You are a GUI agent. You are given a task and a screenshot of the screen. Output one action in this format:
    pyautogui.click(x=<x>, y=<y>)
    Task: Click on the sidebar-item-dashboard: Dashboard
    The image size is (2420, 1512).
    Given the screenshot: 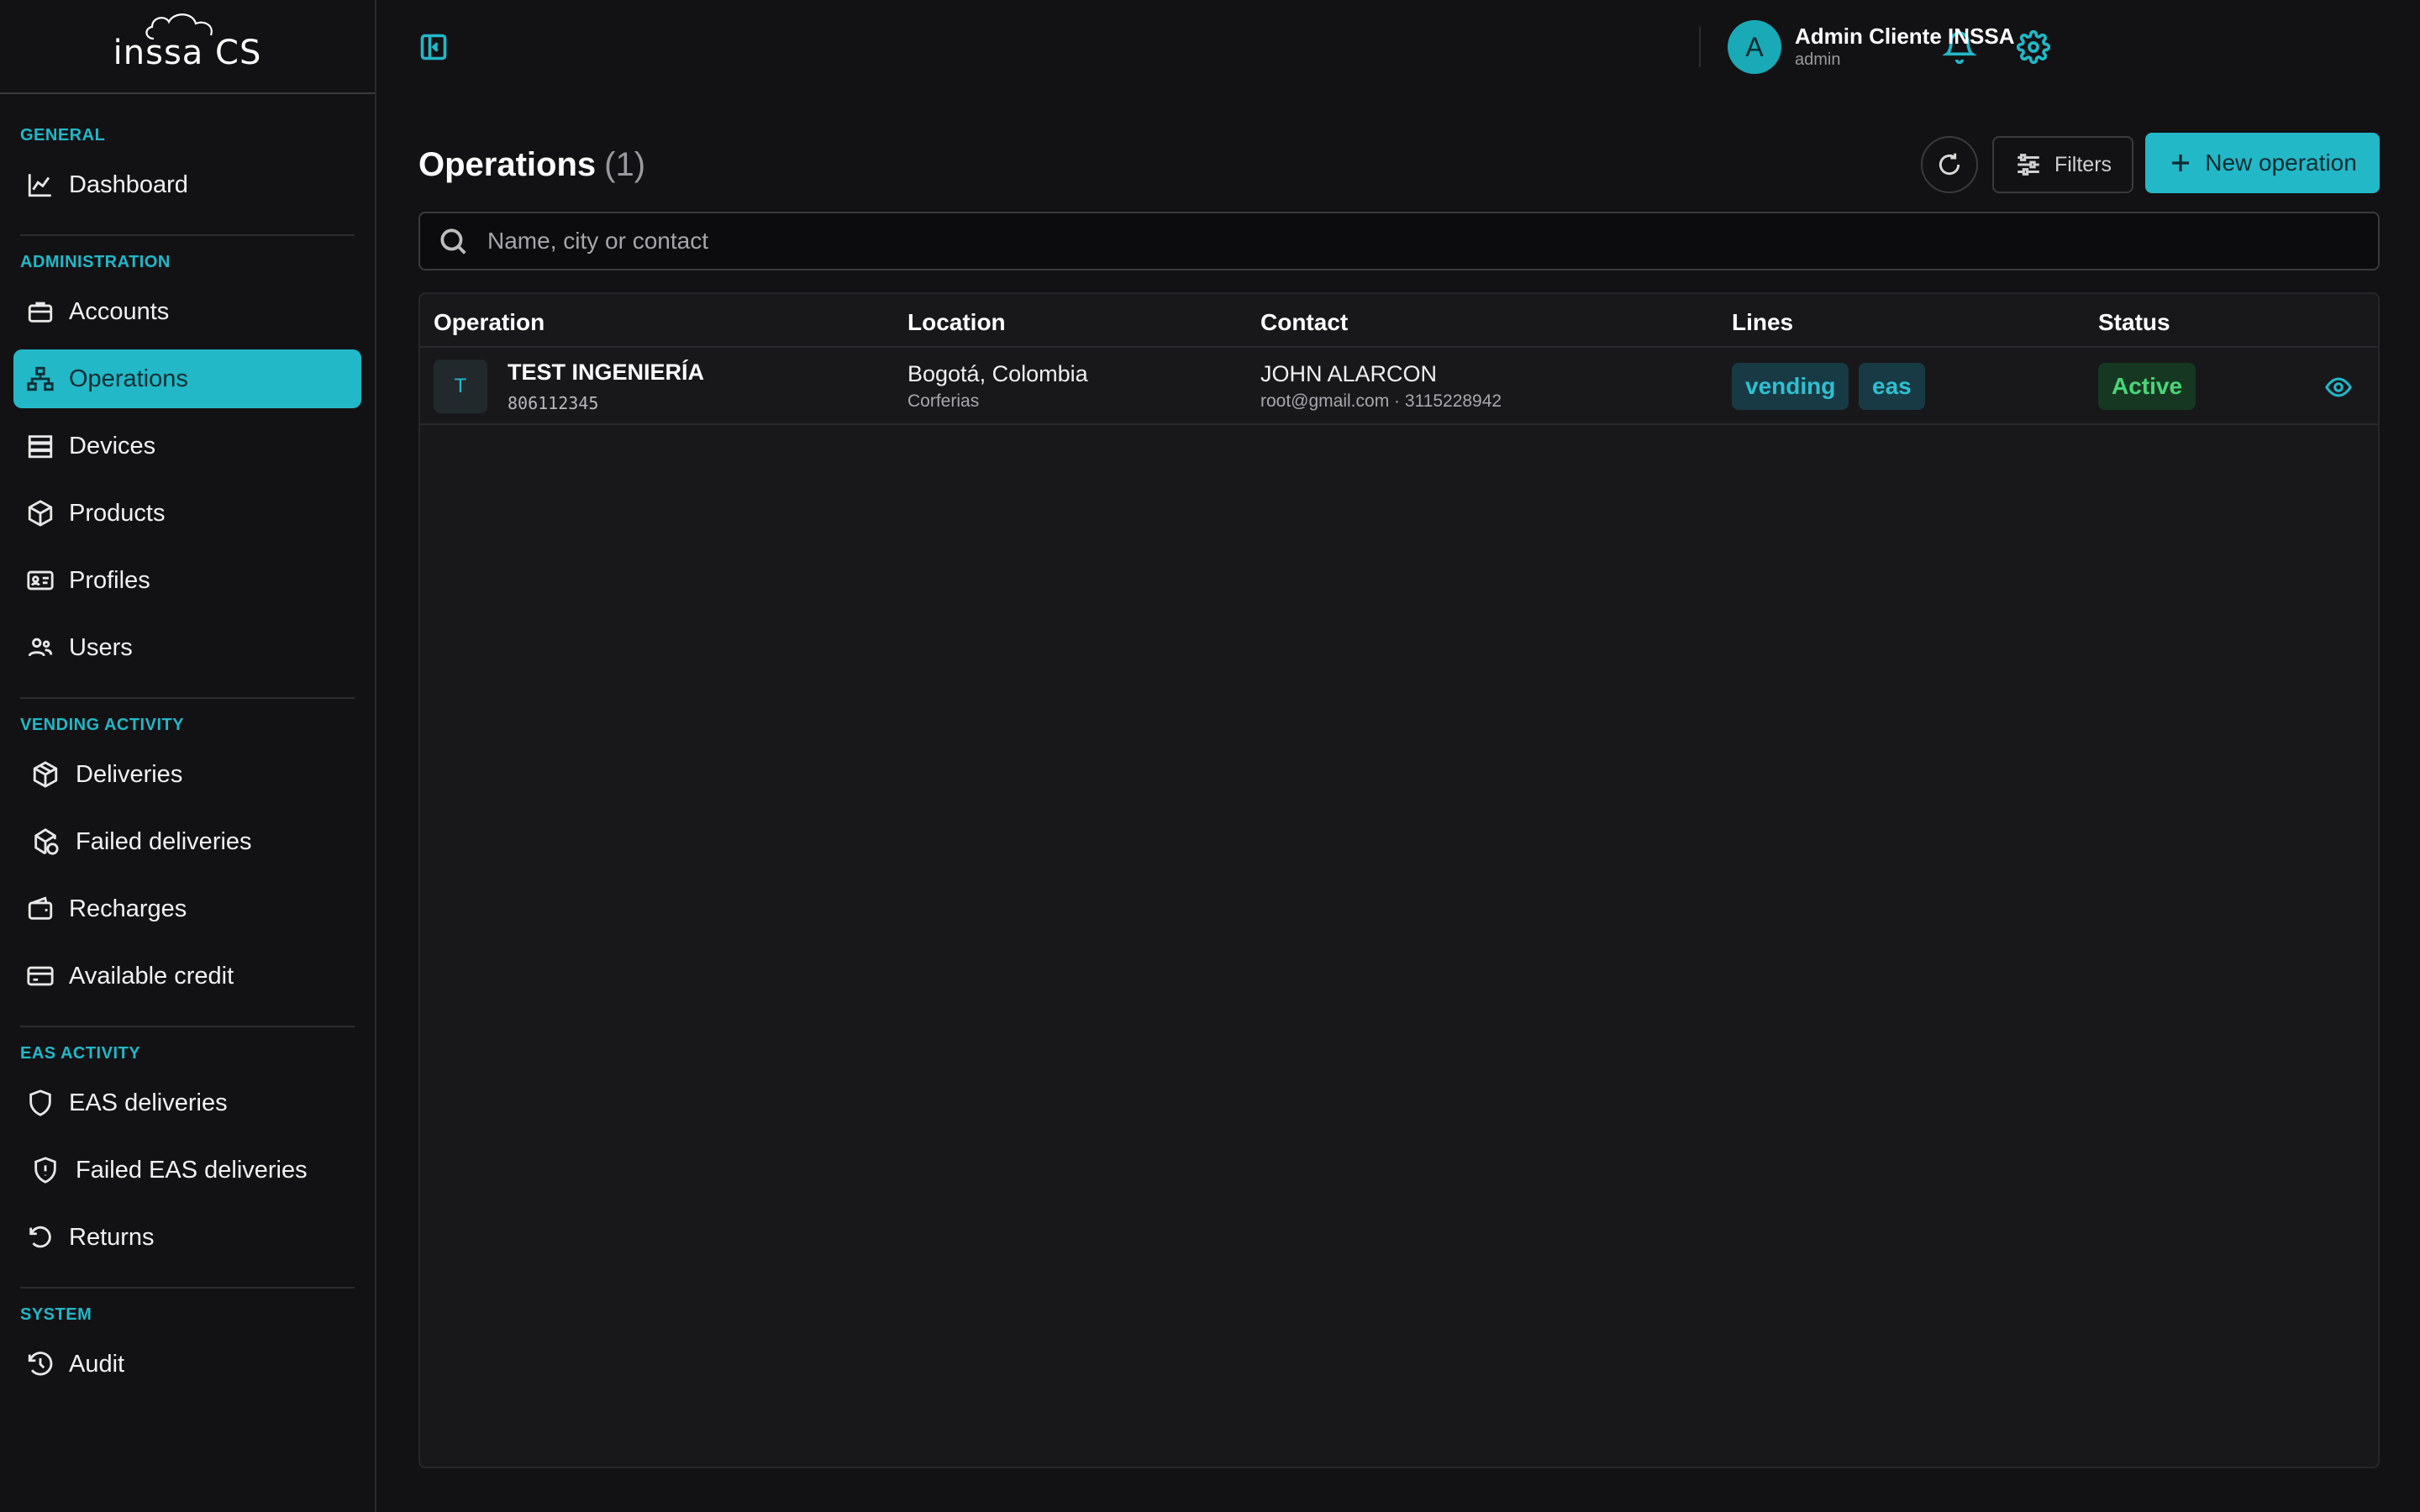 What is the action you would take?
    pyautogui.click(x=187, y=184)
    